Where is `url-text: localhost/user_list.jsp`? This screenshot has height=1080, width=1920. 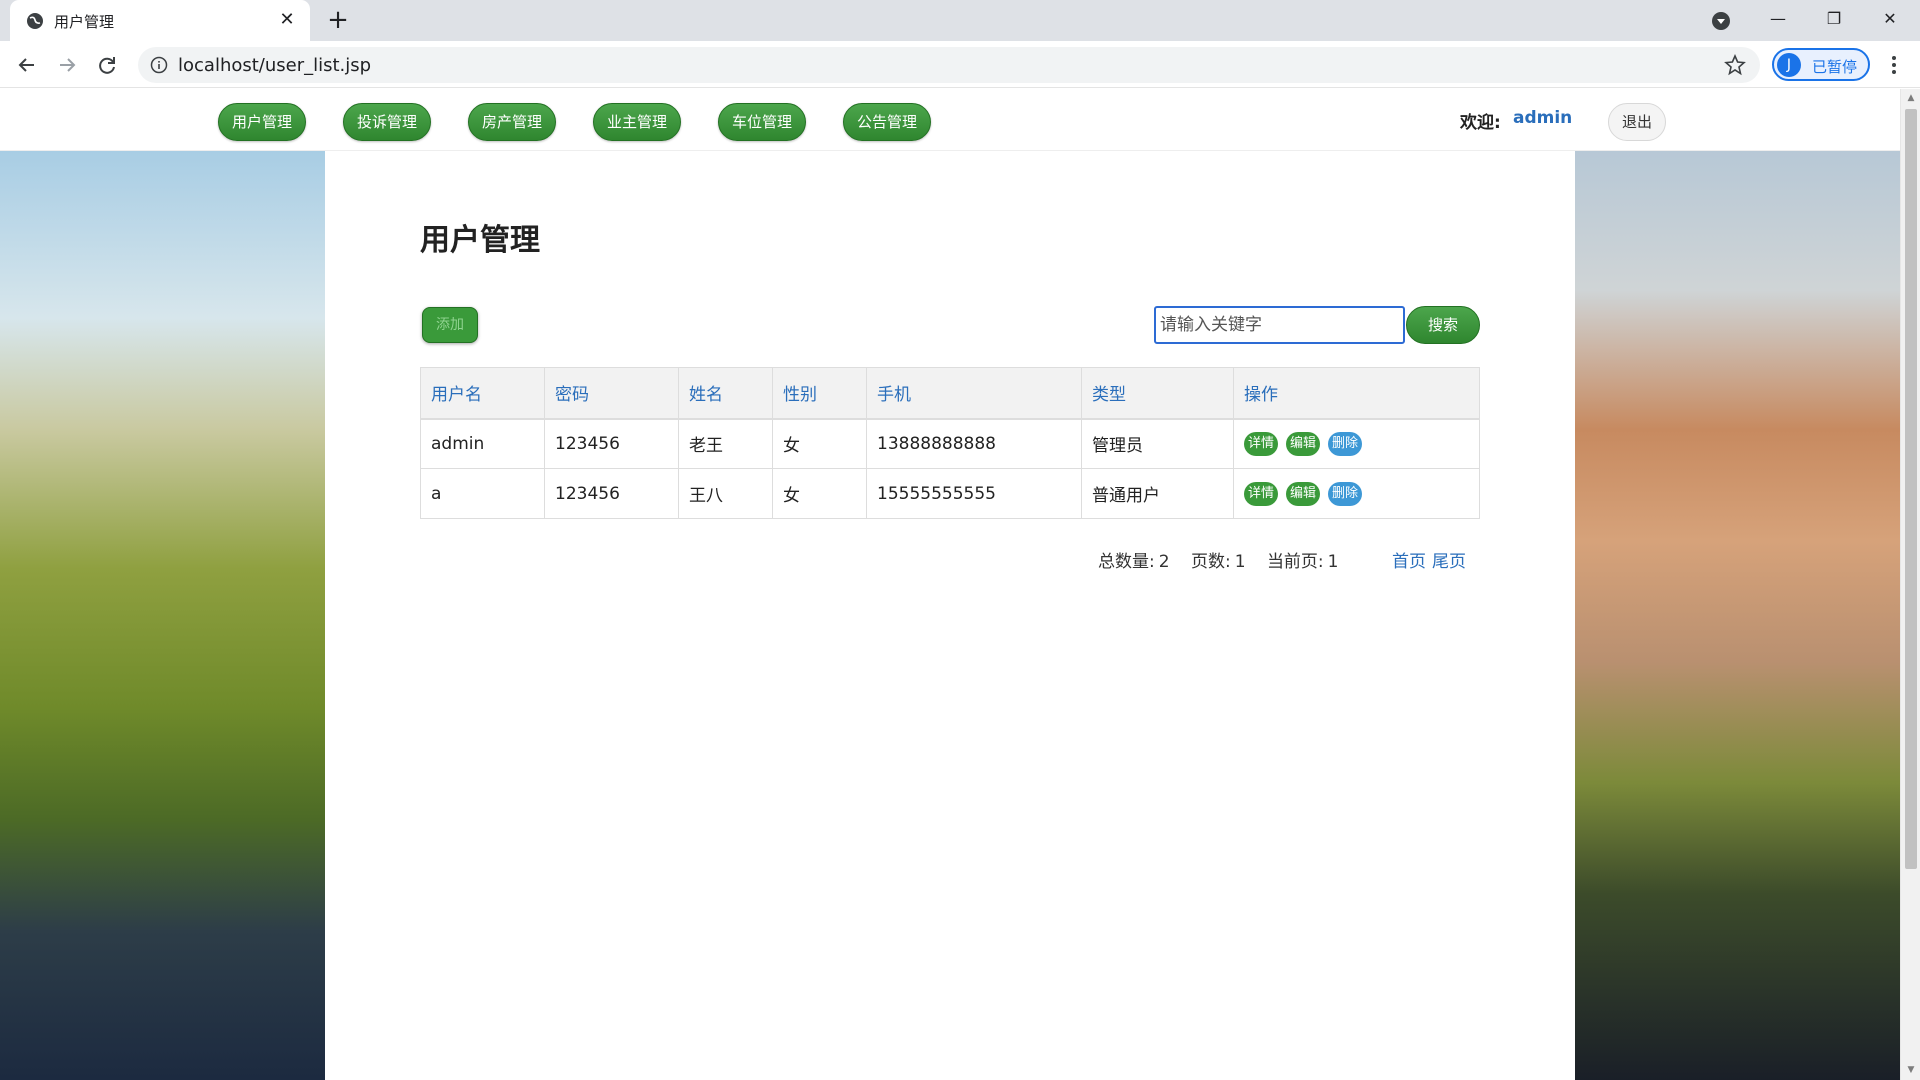
url-text: localhost/user_list.jsp is located at coordinates (275, 65).